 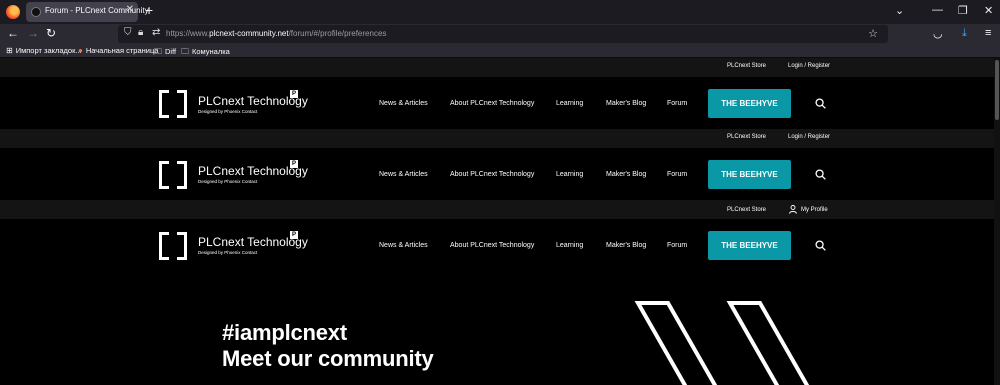 What do you see at coordinates (140, 32) in the screenshot?
I see `lock-icon: 🔒︎` at bounding box center [140, 32].